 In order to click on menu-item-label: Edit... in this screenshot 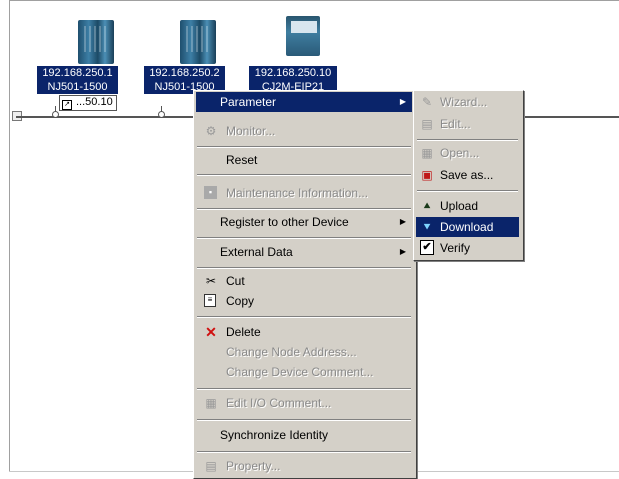, I will do `click(455, 124)`.